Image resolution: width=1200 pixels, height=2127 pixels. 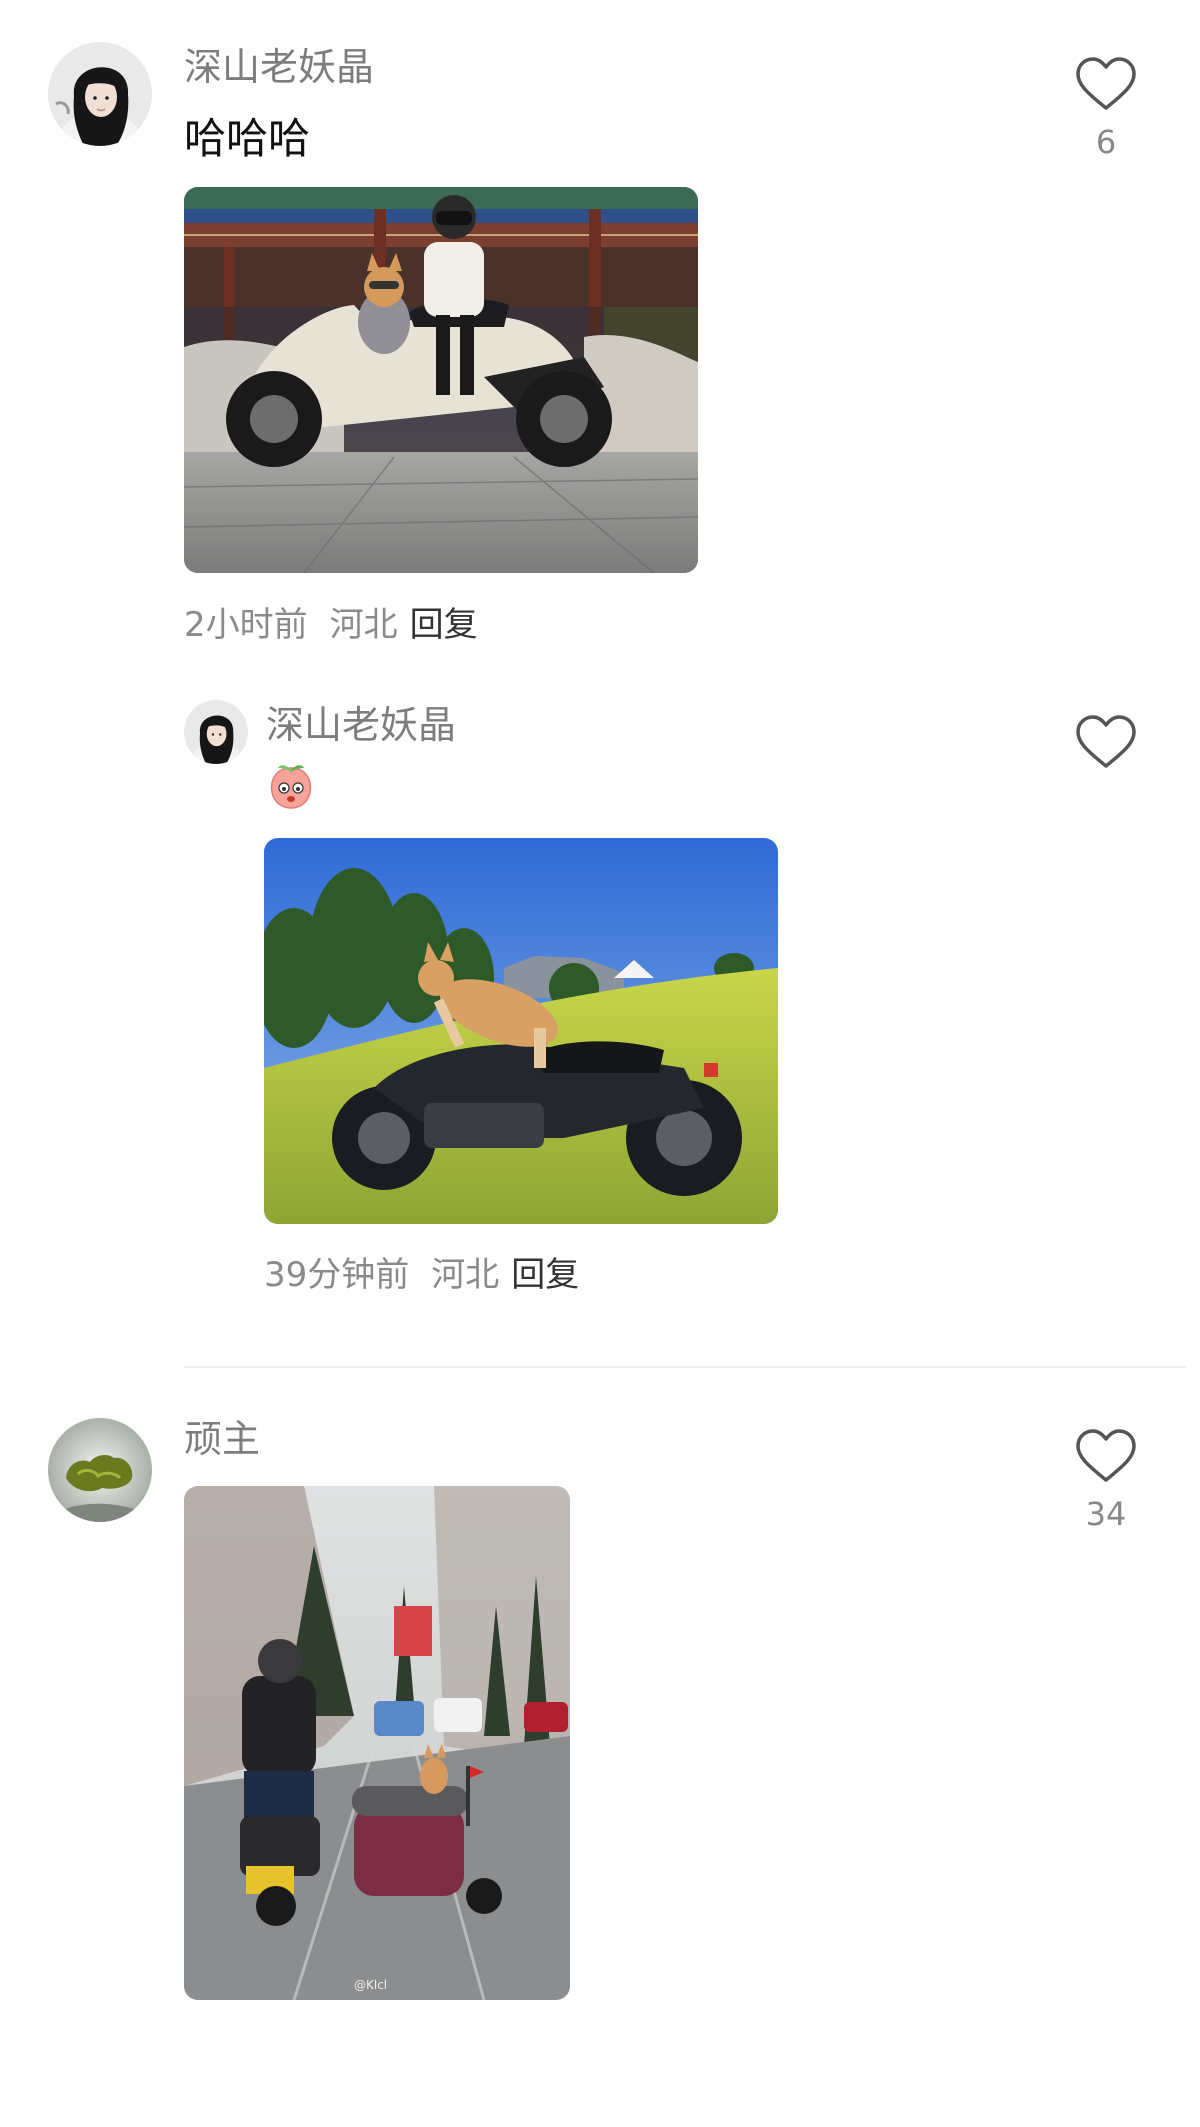 What do you see at coordinates (246, 625) in the screenshot?
I see `timestamp: 2小时前` at bounding box center [246, 625].